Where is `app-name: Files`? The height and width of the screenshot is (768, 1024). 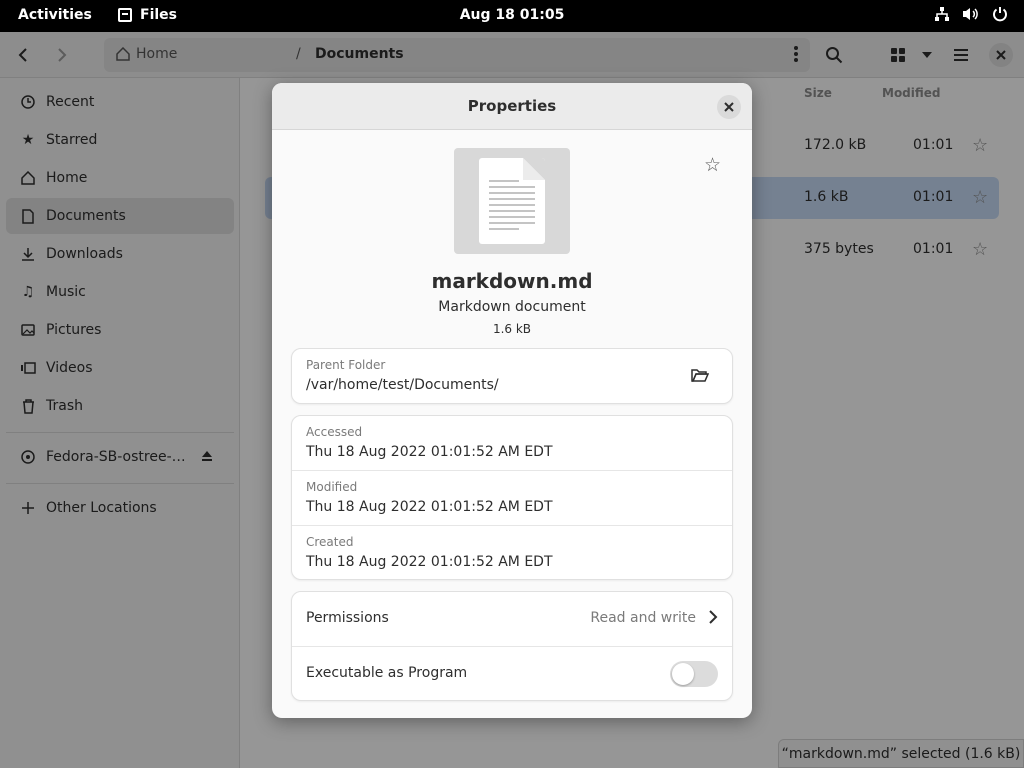
app-name: Files is located at coordinates (158, 15).